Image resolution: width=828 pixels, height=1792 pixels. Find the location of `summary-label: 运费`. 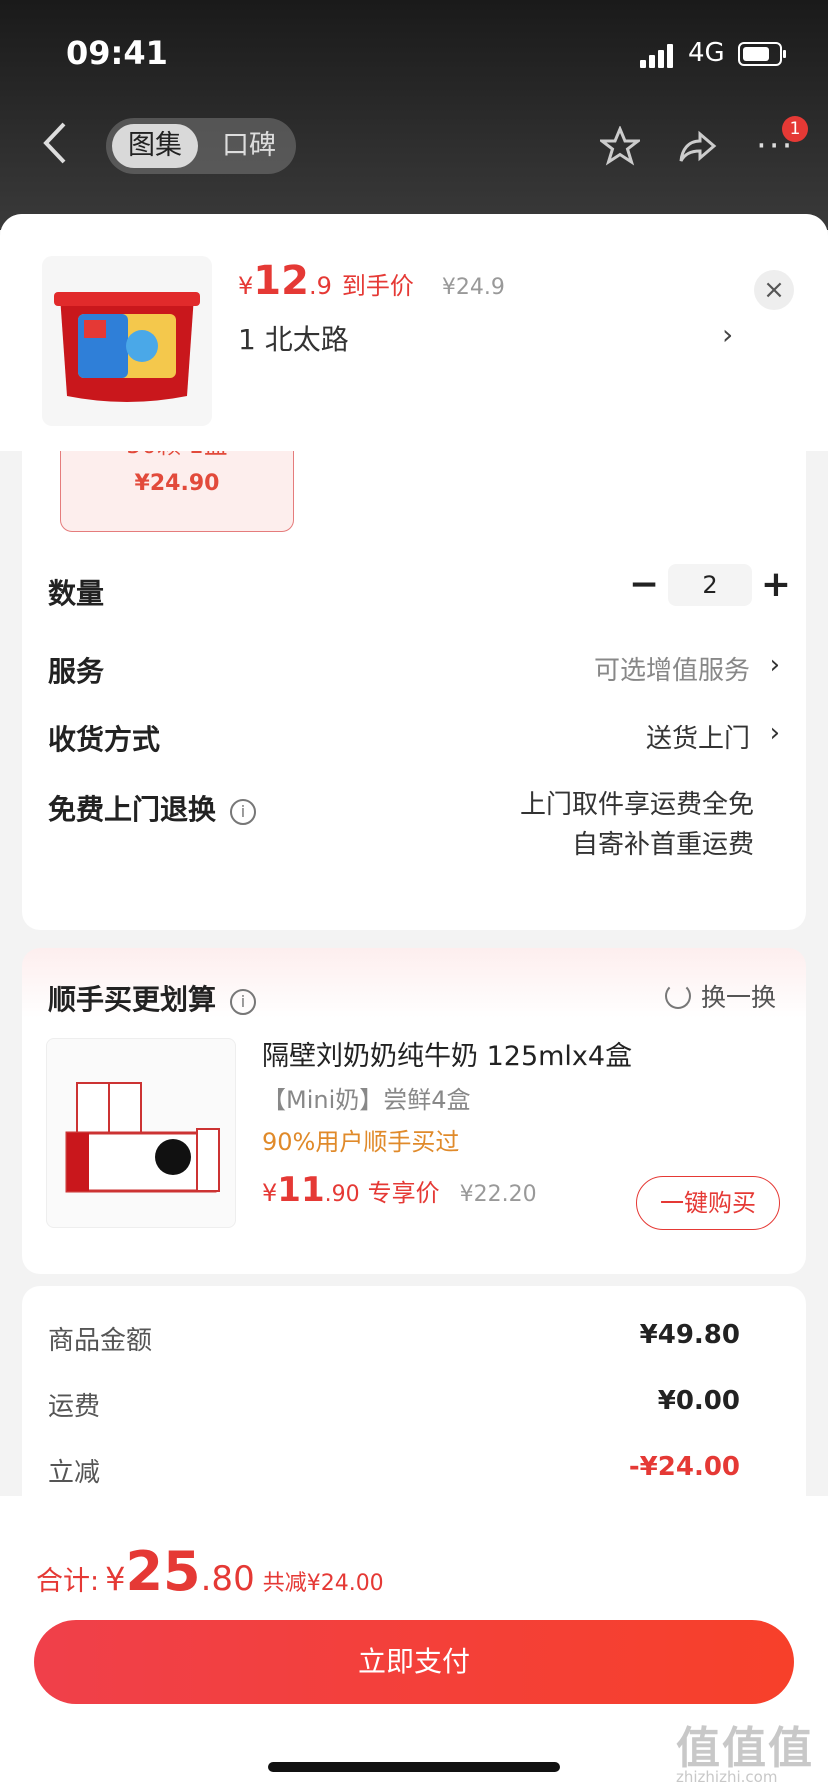

summary-label: 运费 is located at coordinates (74, 1407).